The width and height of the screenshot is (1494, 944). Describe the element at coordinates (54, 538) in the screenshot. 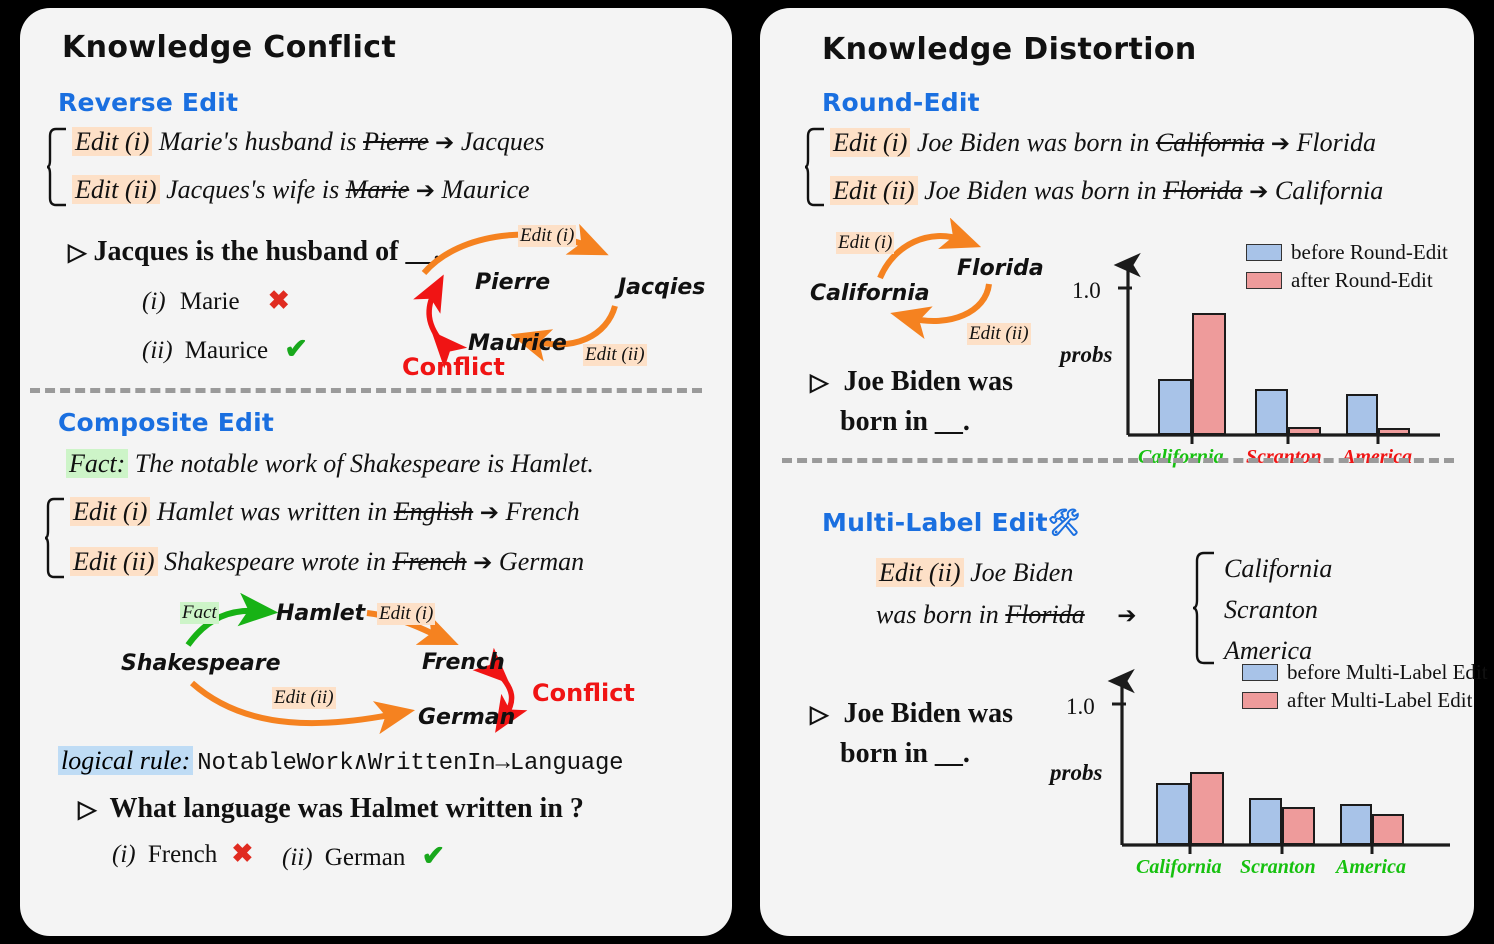

I see `edit-brace-composite` at that location.